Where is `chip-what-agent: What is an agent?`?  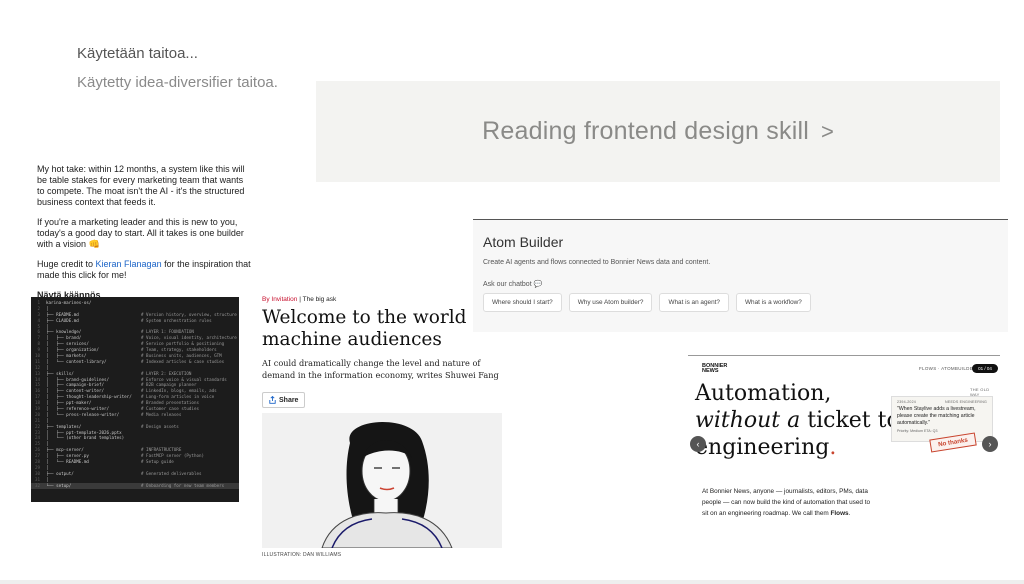
chip-what-agent: What is an agent? is located at coordinates (694, 302).